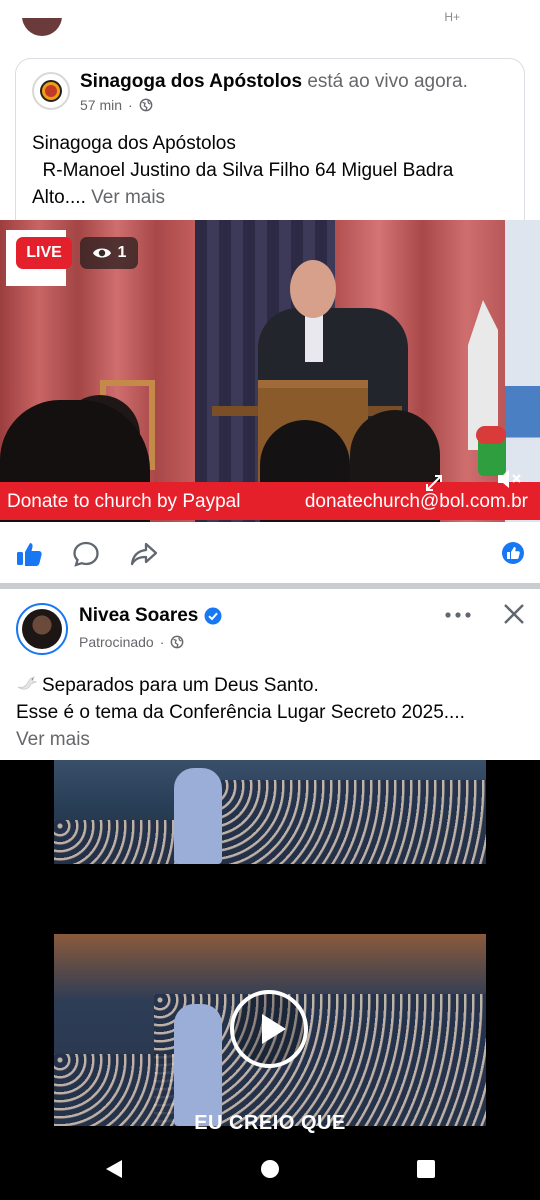 This screenshot has width=540, height=1200. I want to click on viewer-count: 1, so click(122, 252).